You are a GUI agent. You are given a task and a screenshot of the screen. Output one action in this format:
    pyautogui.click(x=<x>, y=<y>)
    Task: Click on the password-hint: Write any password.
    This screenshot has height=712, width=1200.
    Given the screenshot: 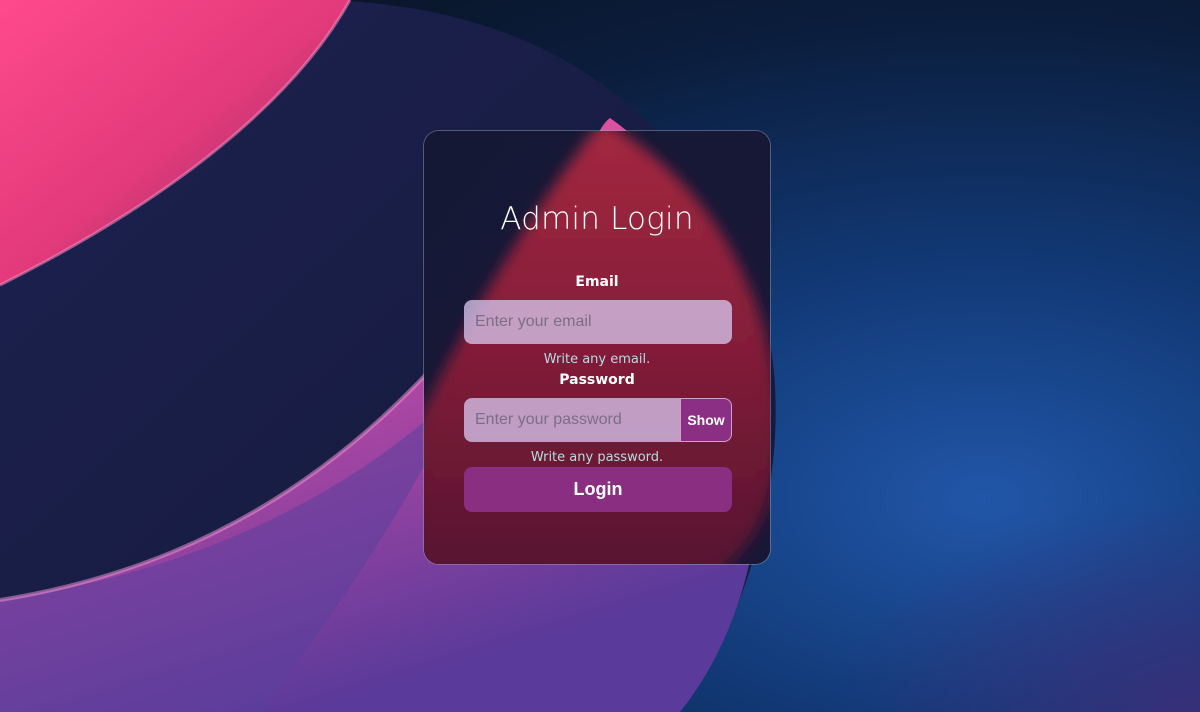 What is the action you would take?
    pyautogui.click(x=597, y=457)
    